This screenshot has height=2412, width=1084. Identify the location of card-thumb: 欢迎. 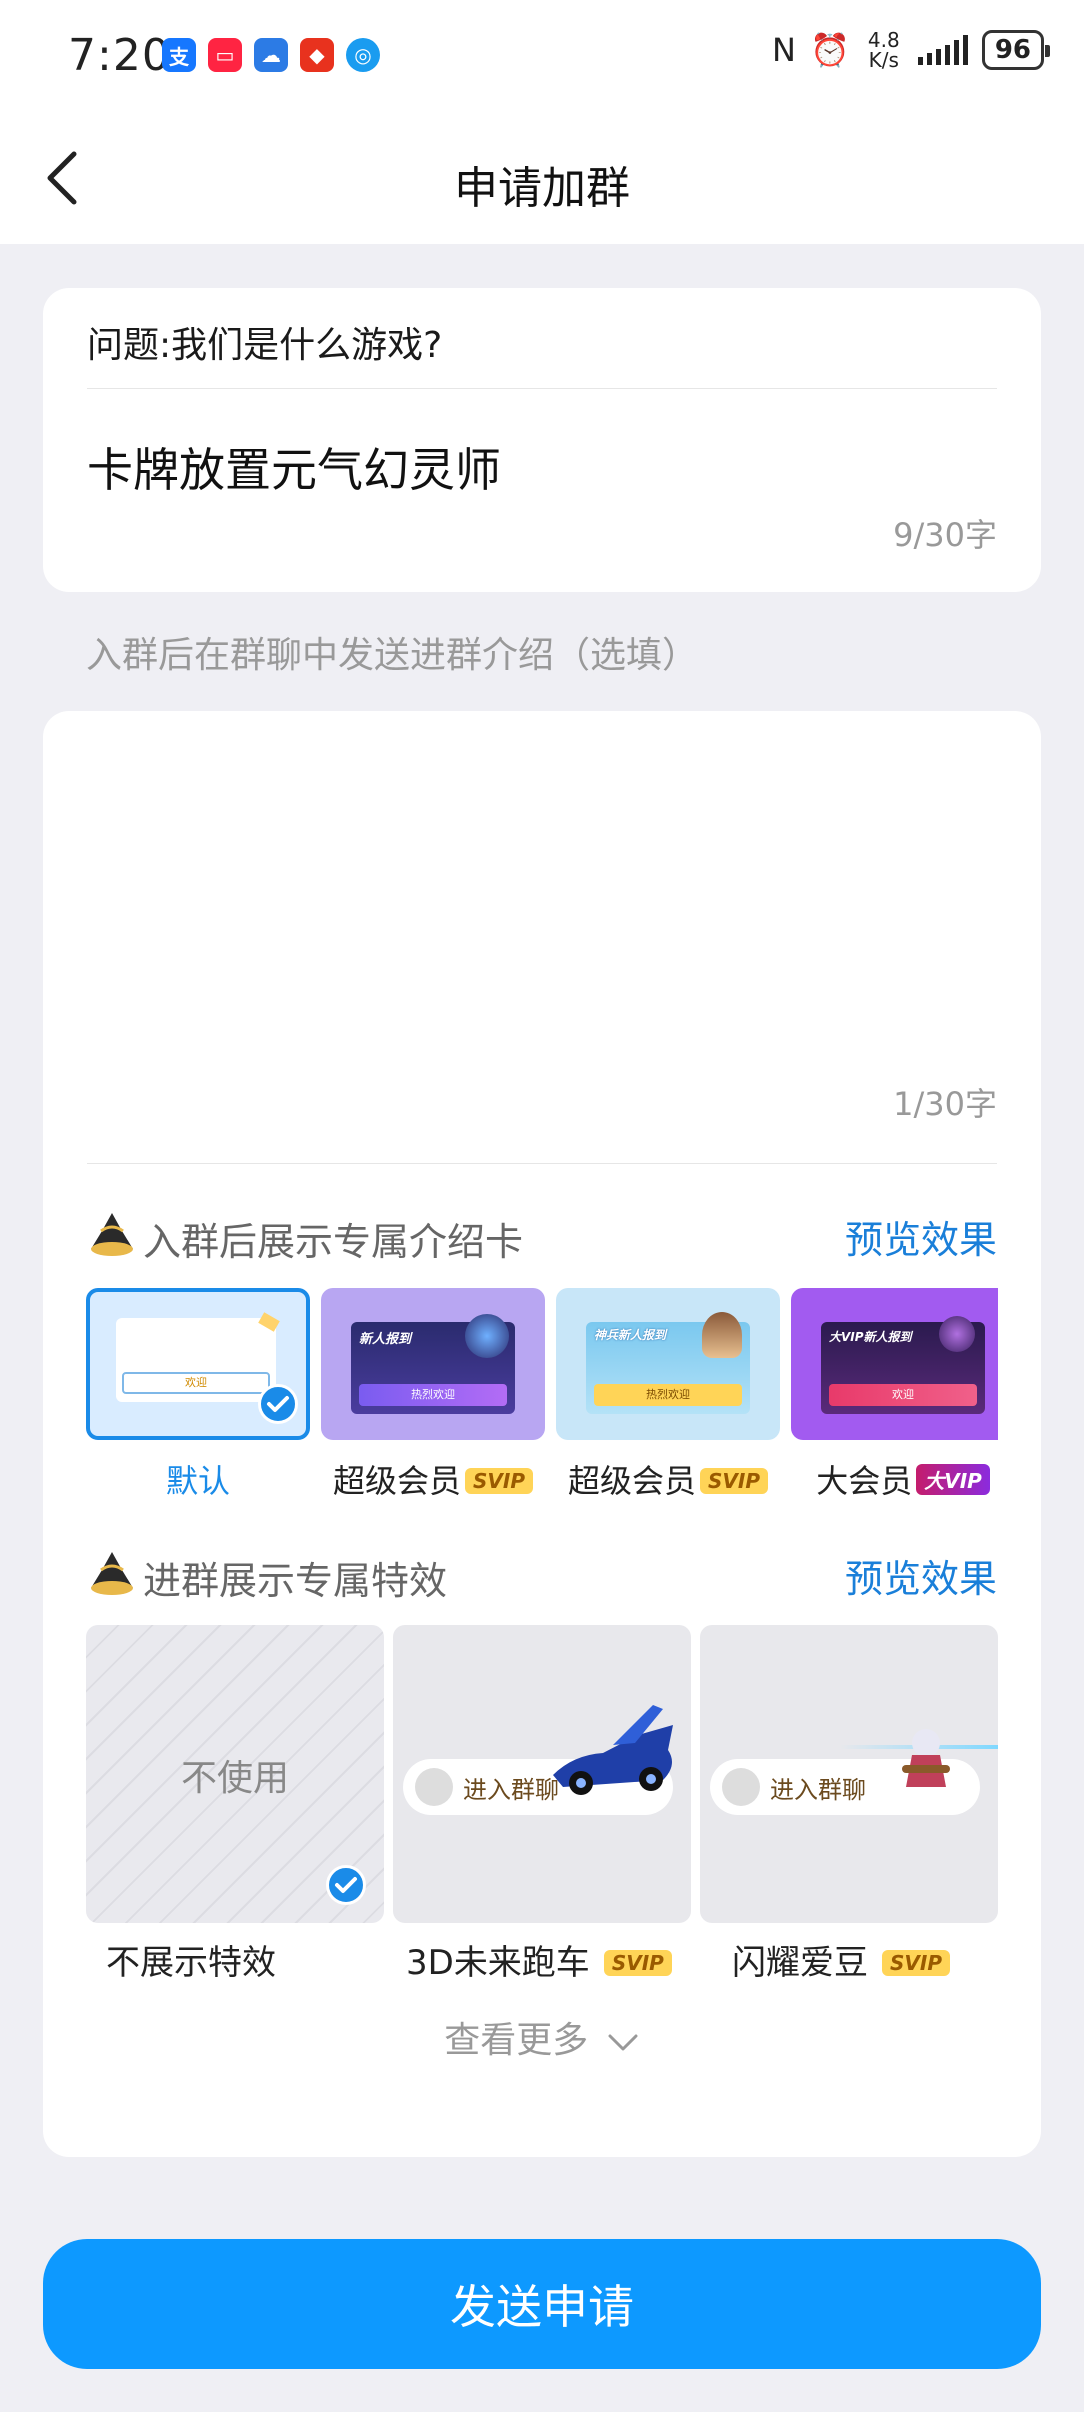
(198, 1357).